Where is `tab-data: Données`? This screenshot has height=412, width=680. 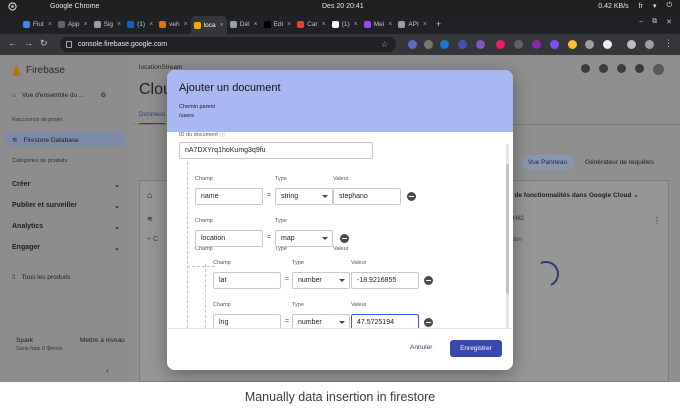
tab-data: Données is located at coordinates (152, 118).